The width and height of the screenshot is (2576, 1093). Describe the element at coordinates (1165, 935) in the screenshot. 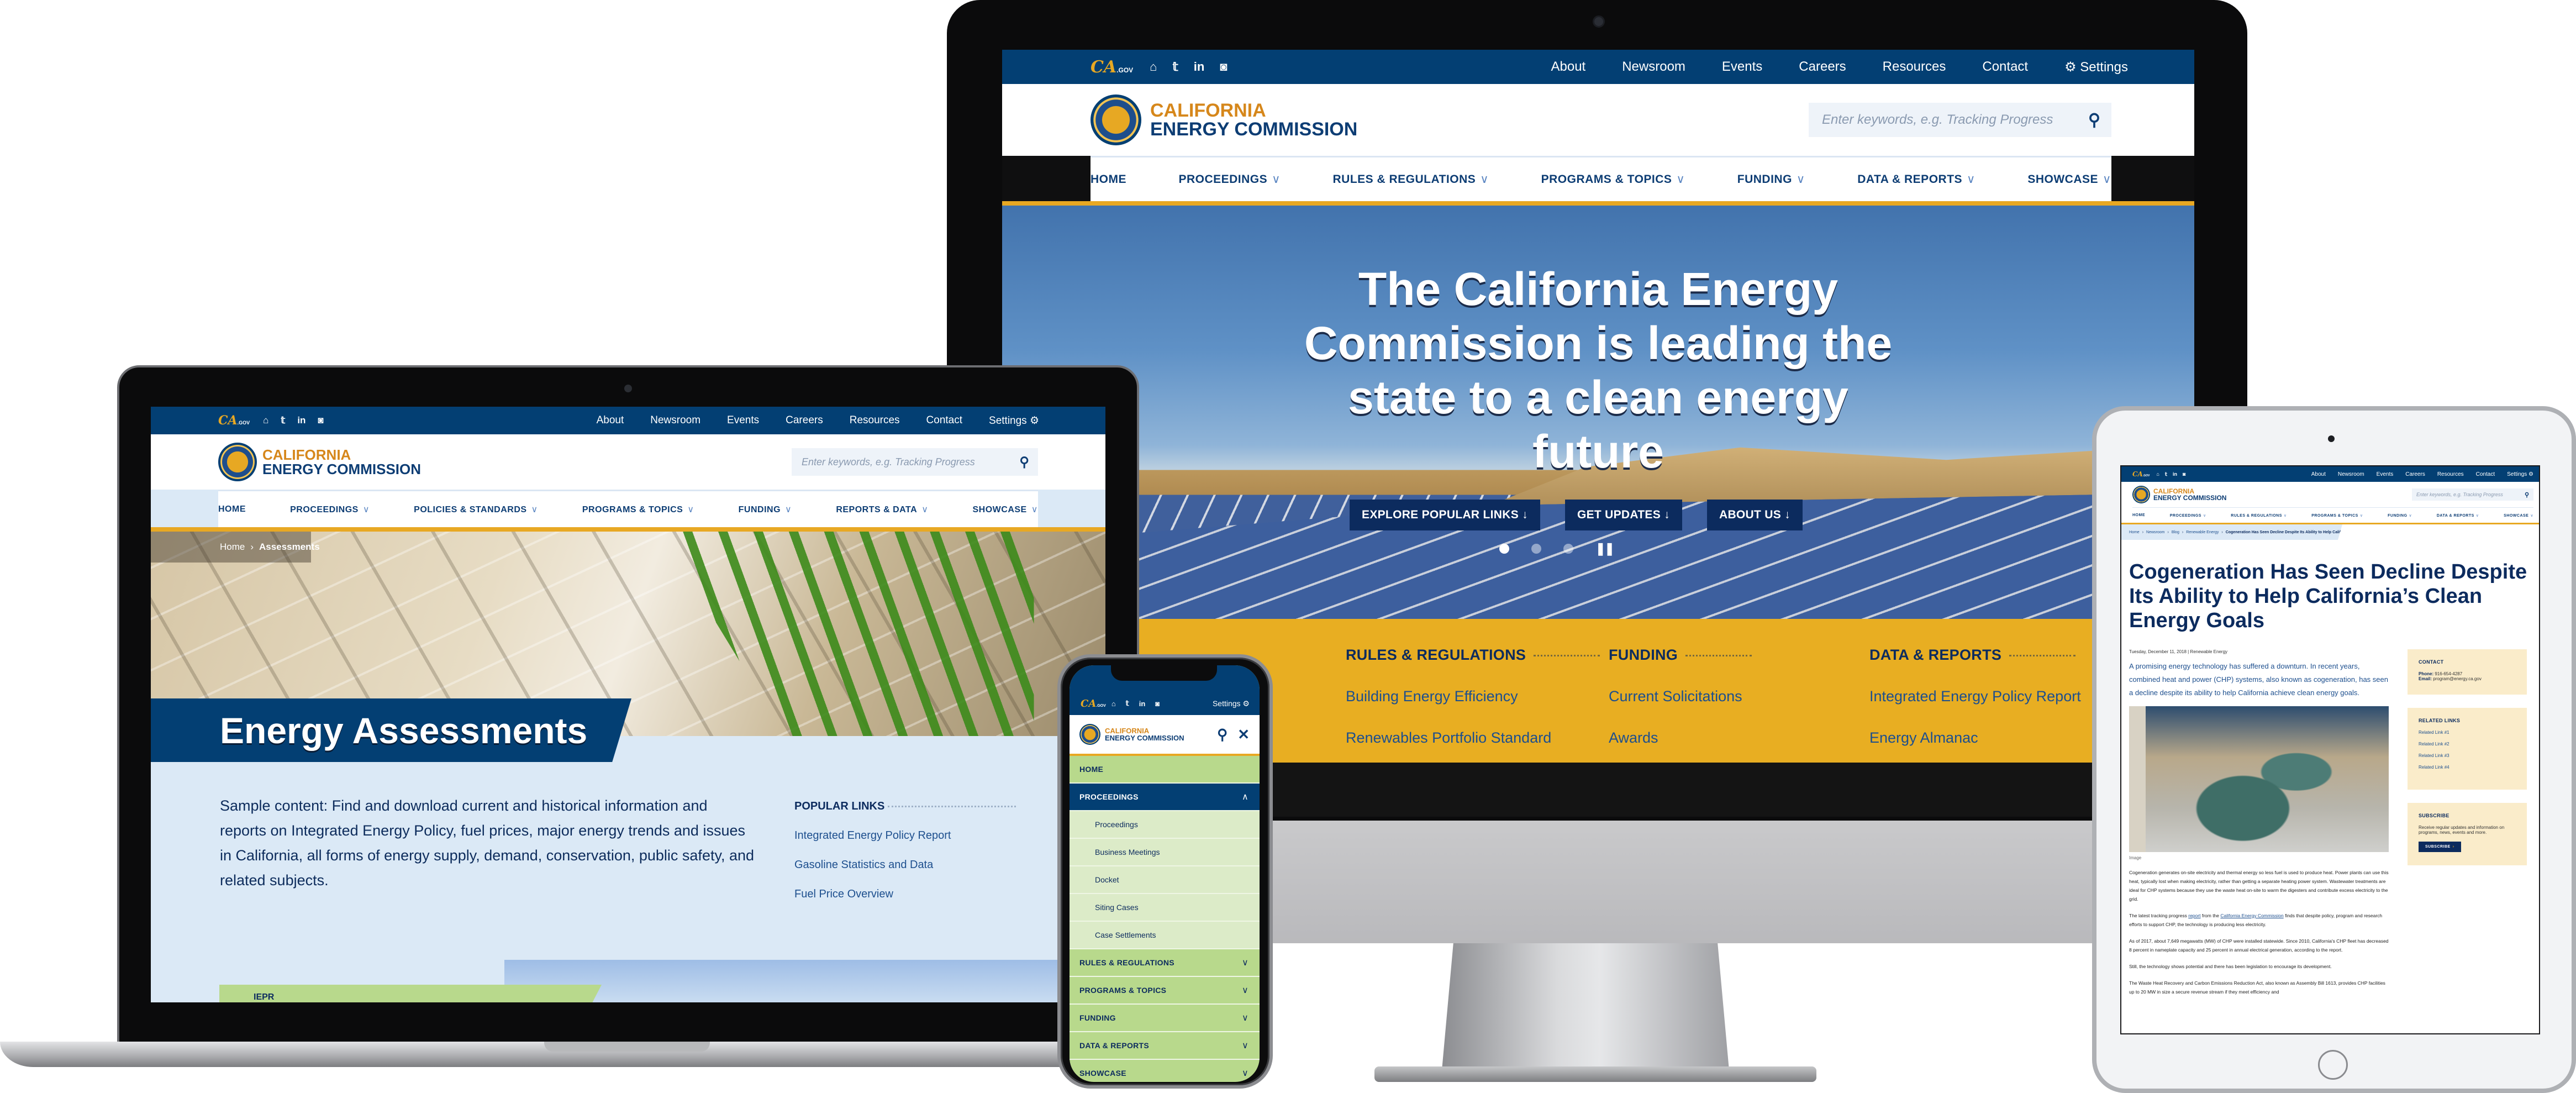

I see `mobile-submenu-item: Case Settlements` at that location.